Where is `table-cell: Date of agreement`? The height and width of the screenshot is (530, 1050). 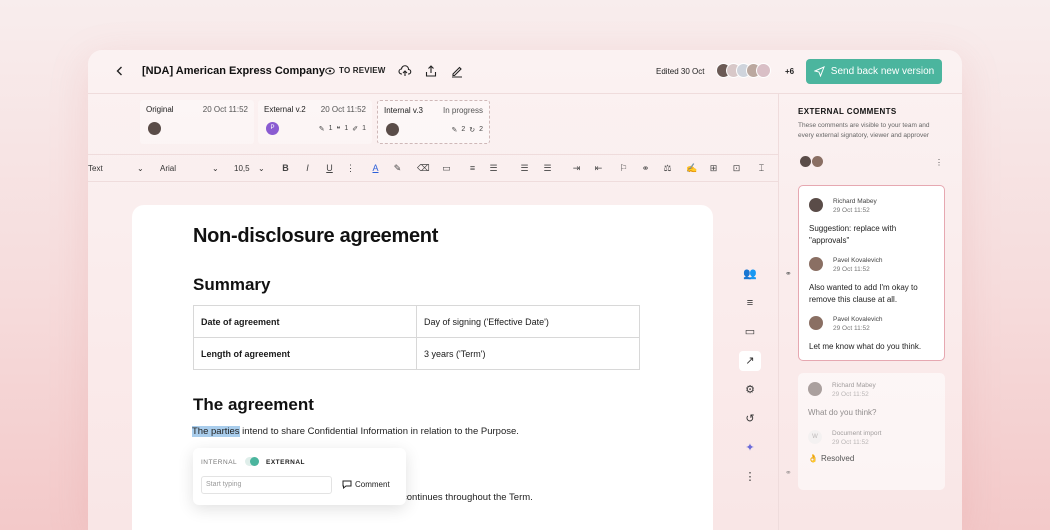
table-cell: Date of agreement is located at coordinates (305, 321).